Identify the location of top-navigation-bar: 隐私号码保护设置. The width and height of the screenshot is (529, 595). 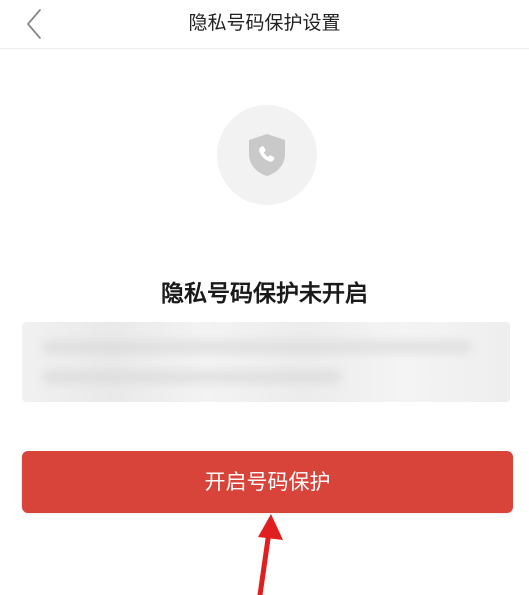
(264, 24).